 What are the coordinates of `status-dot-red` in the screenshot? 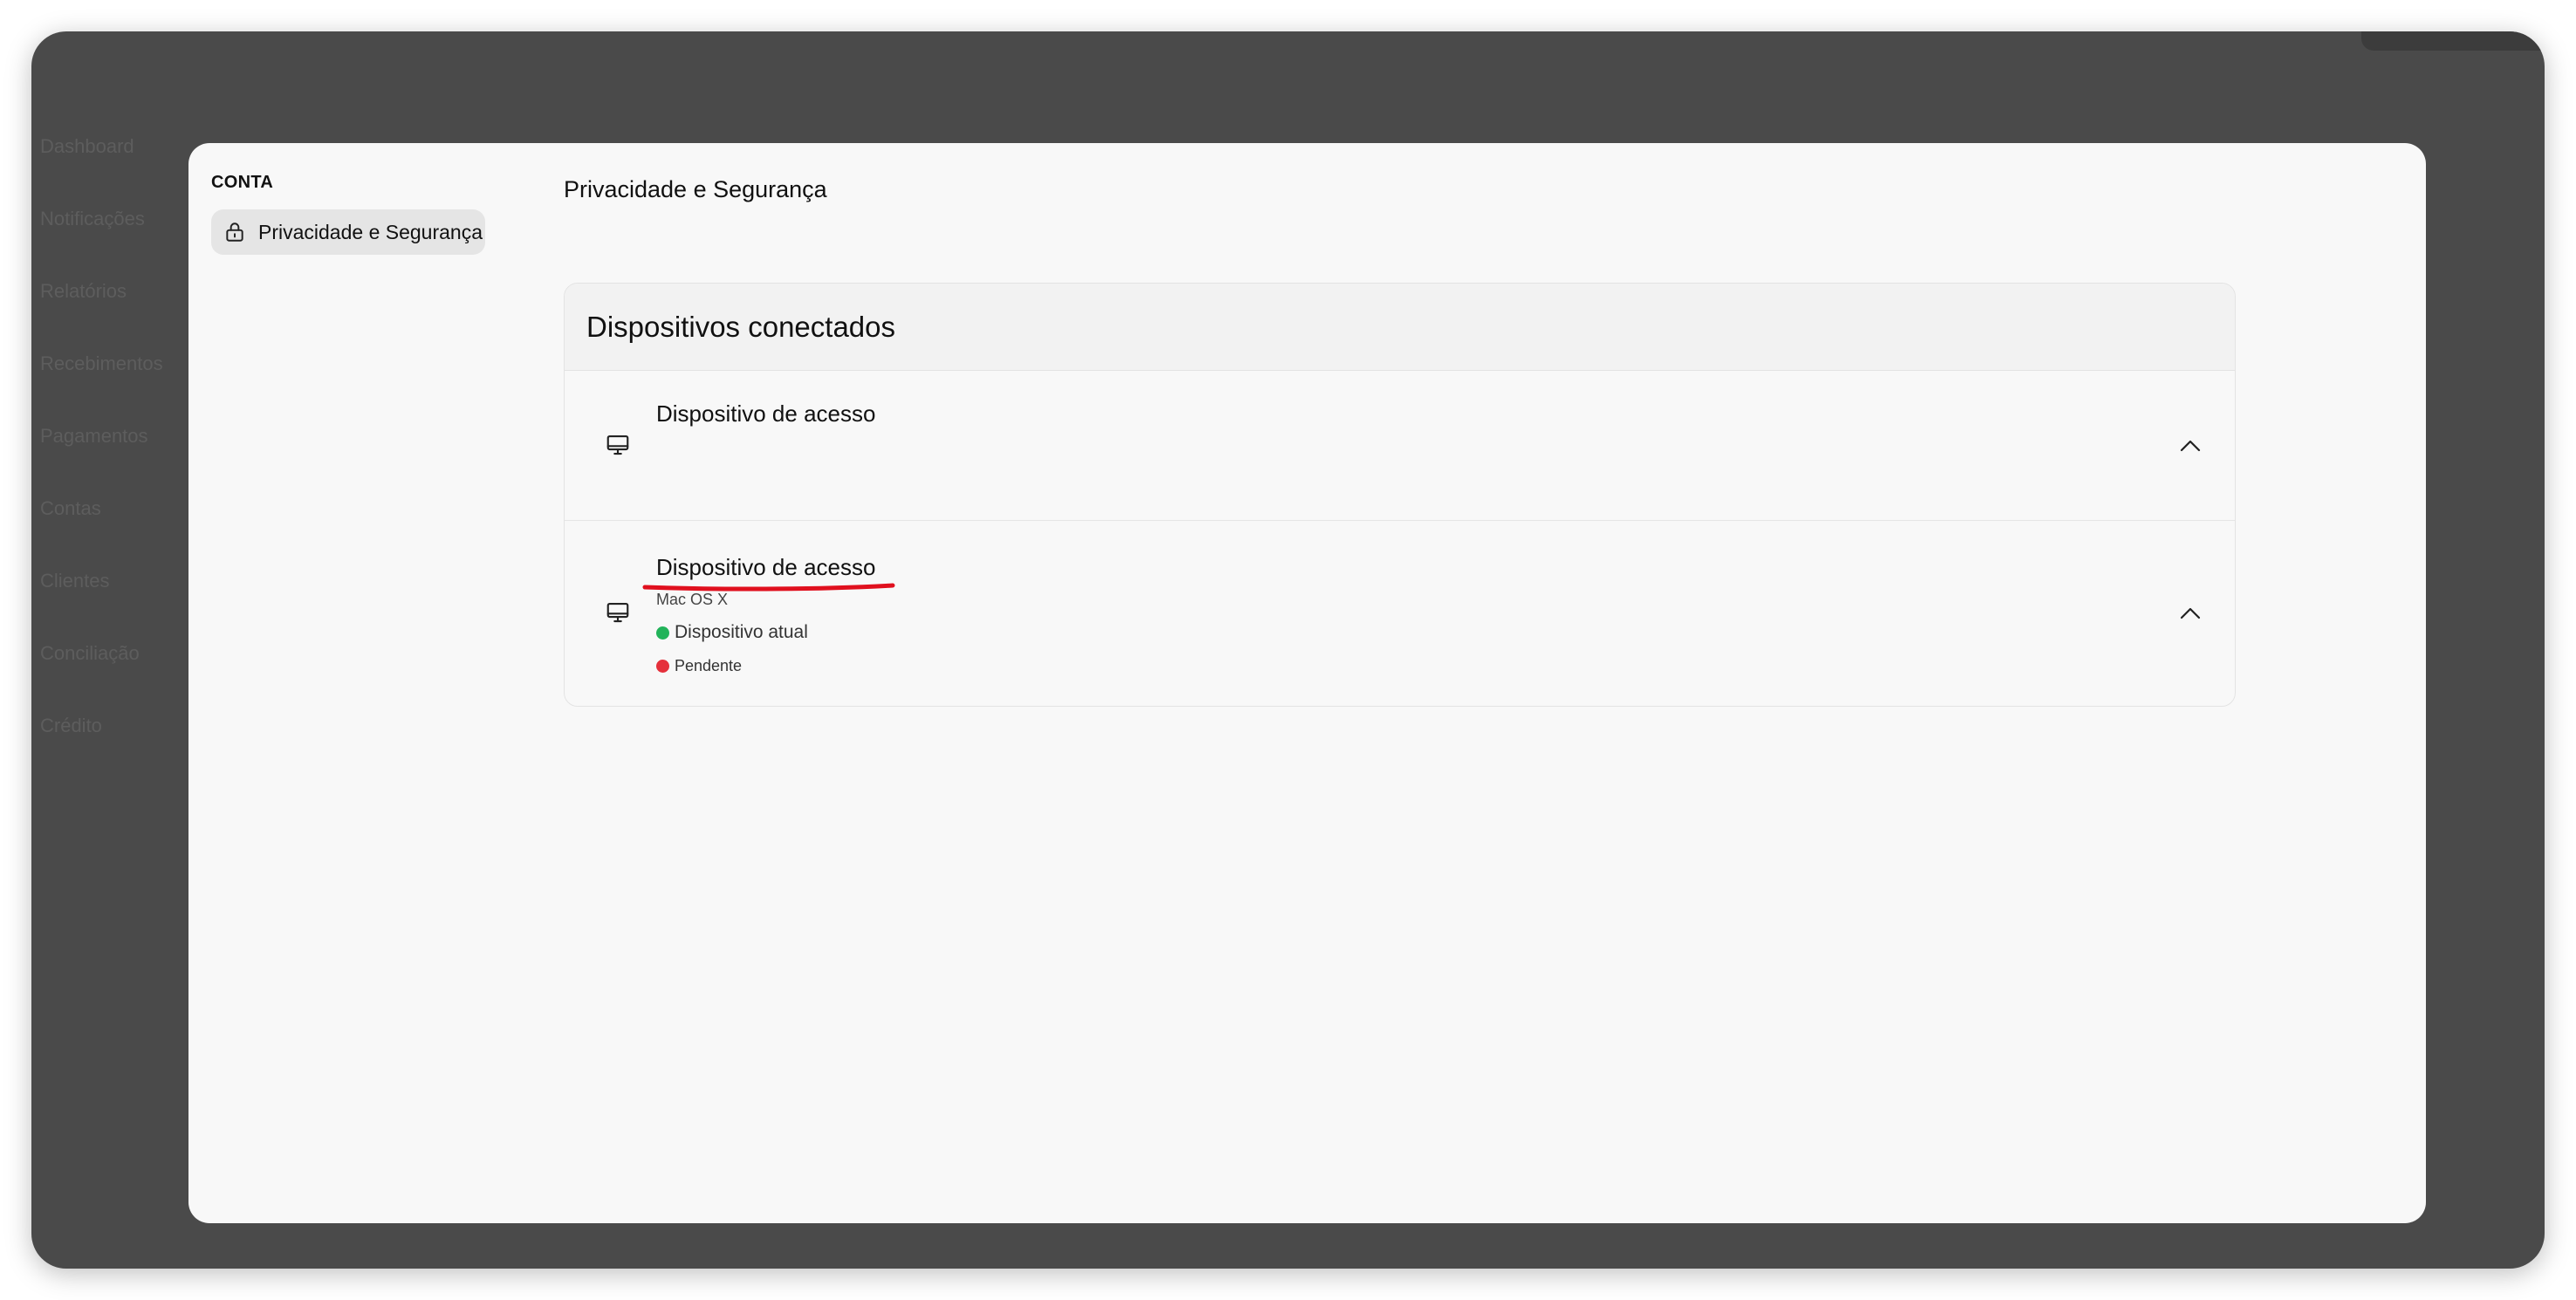 It's located at (663, 666).